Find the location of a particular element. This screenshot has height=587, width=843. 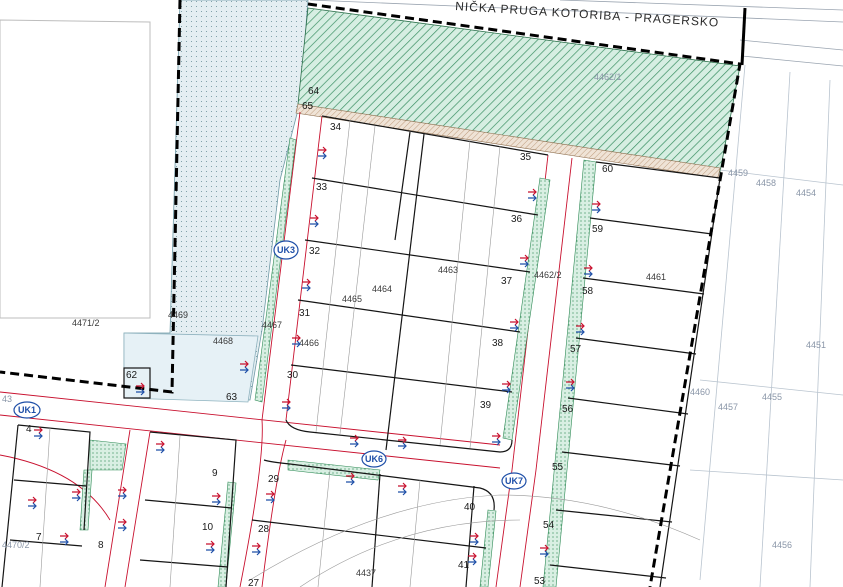

uk6-label: UK6 is located at coordinates (374, 459).